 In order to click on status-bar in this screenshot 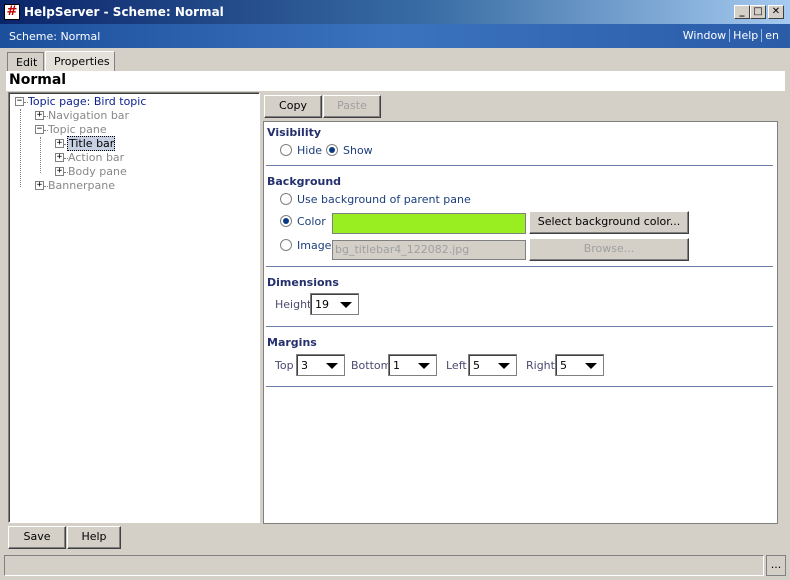, I will do `click(384, 565)`.